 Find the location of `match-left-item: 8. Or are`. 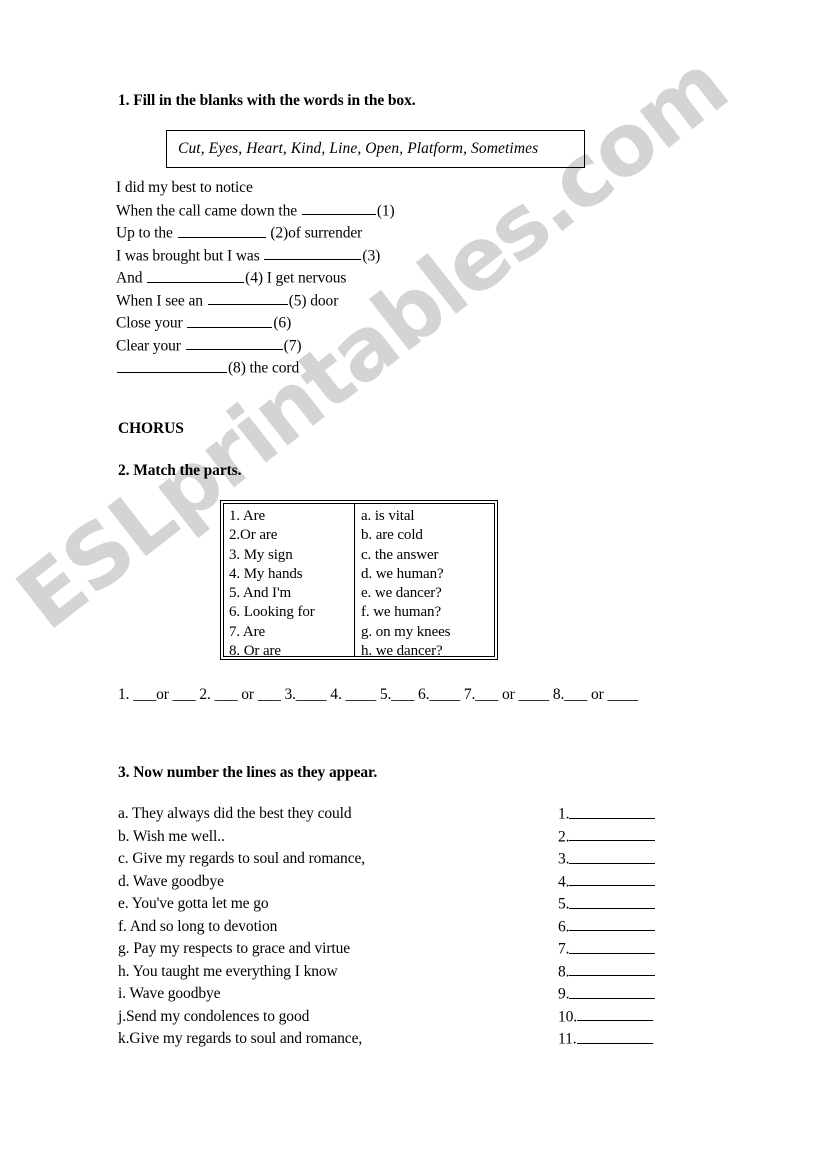

match-left-item: 8. Or are is located at coordinates (291, 651).